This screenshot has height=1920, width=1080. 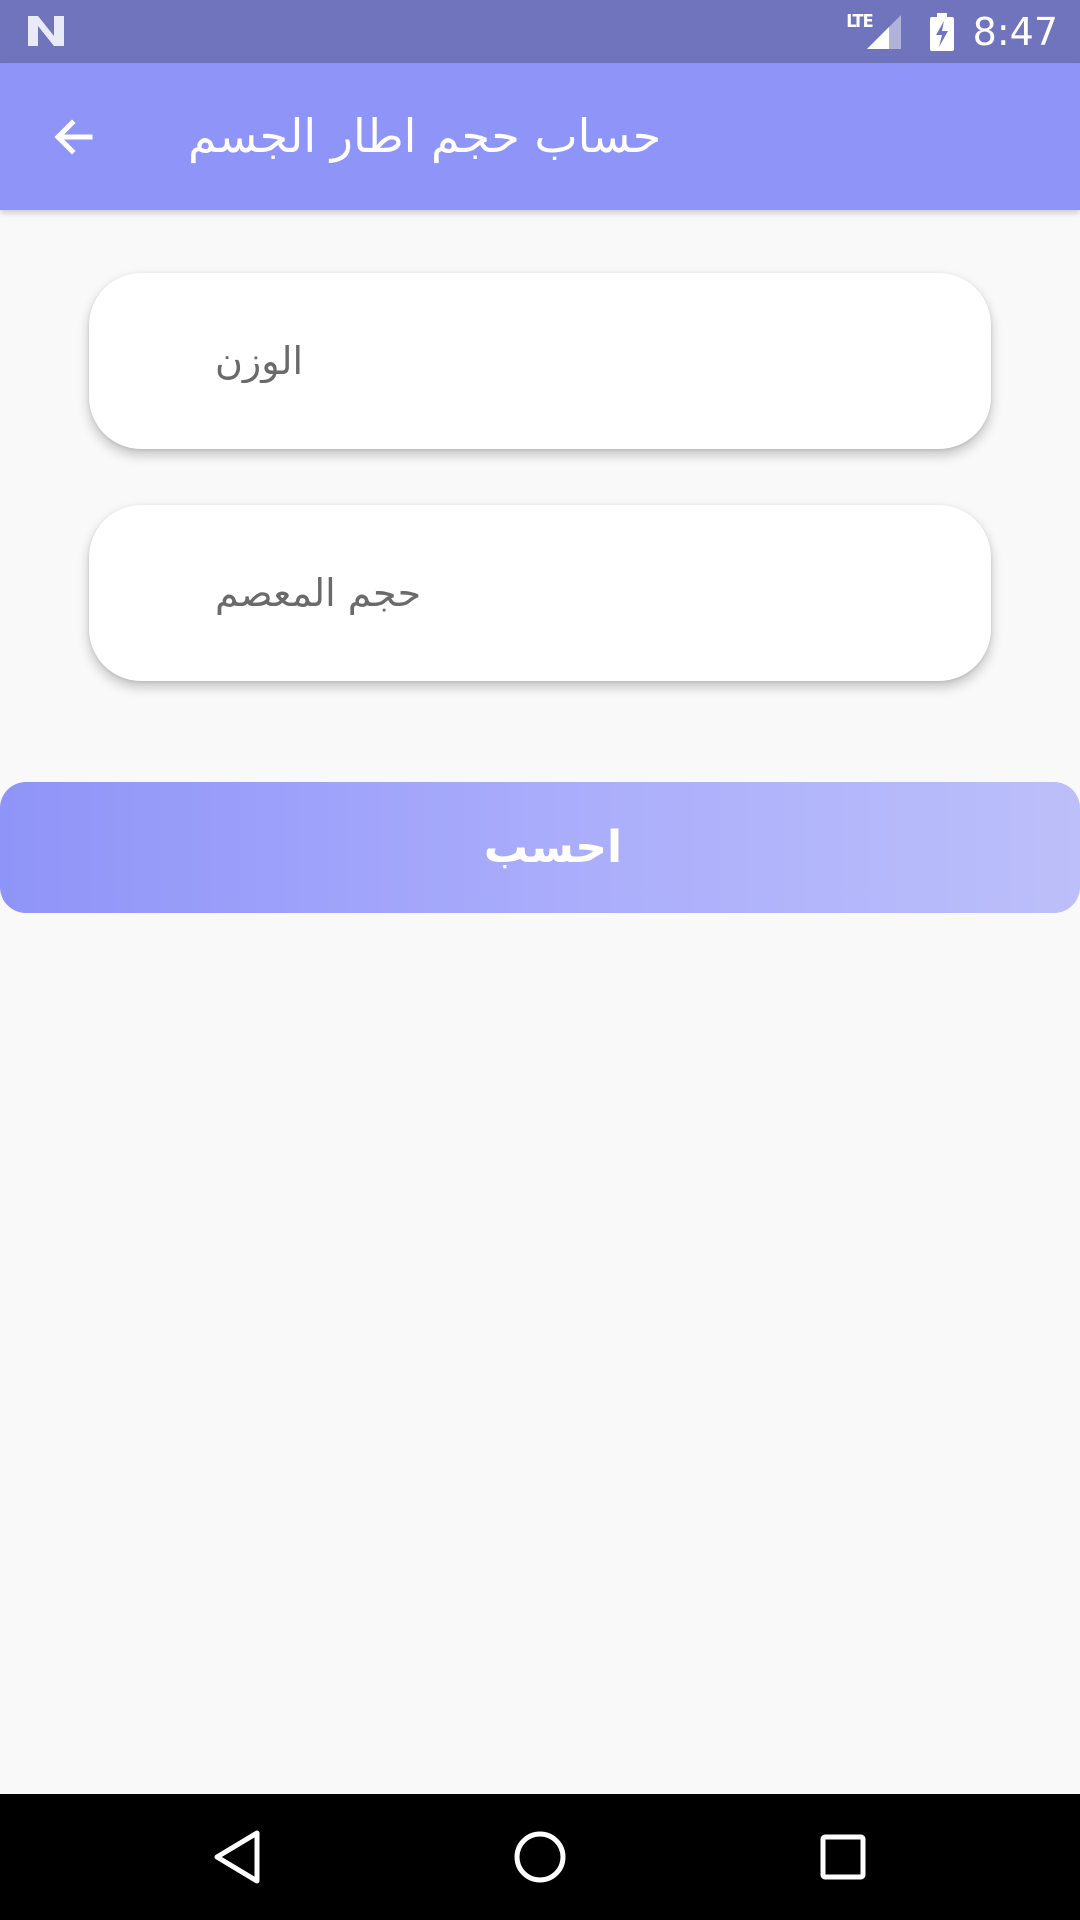 I want to click on calculate-button: احسب, so click(x=540, y=847).